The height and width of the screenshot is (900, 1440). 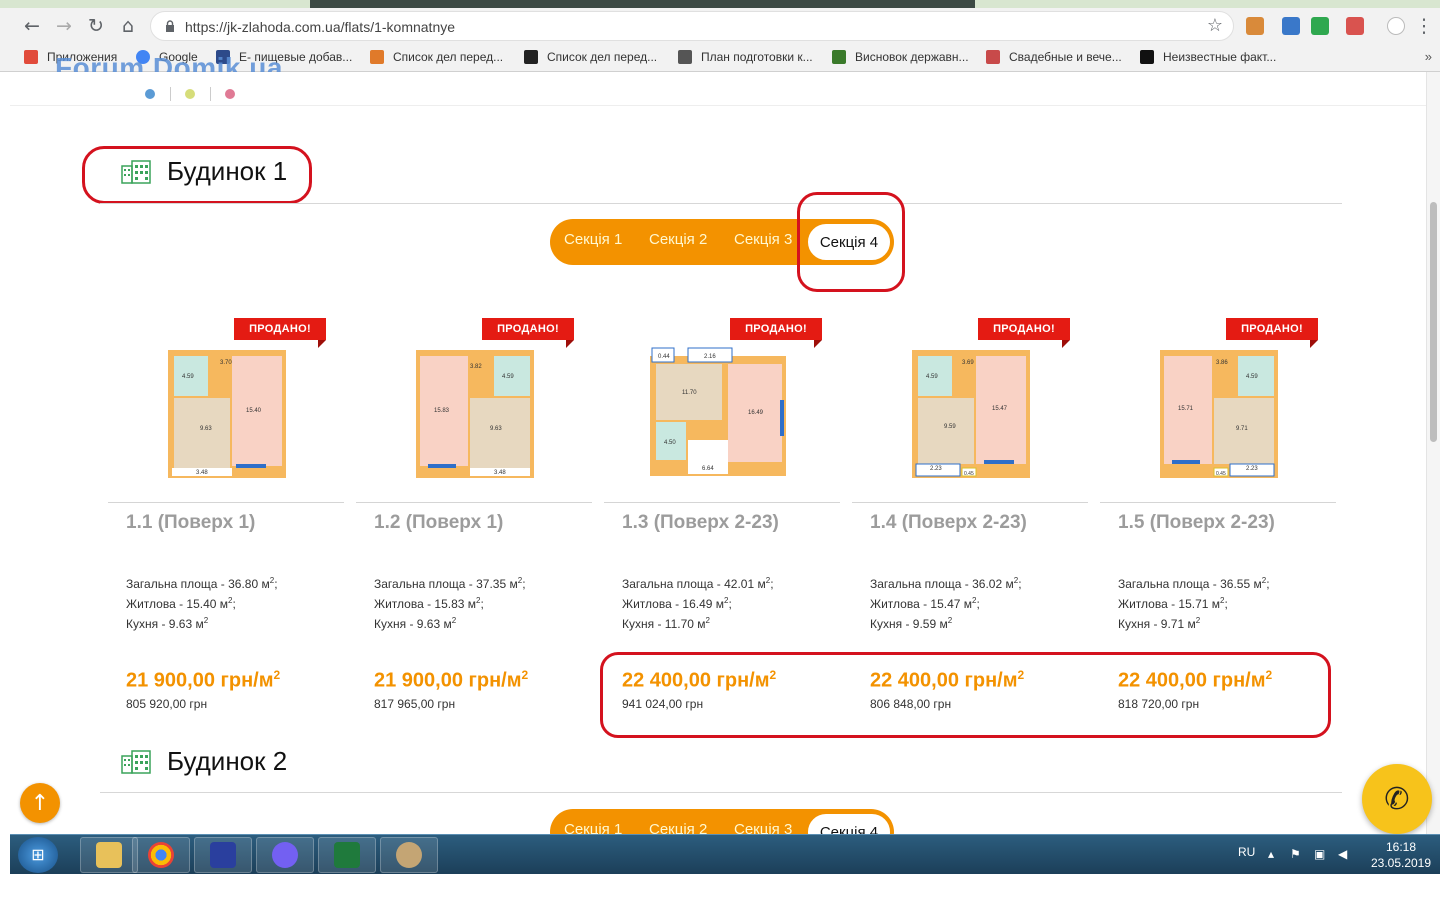 I want to click on floppy-icon, so click(x=223, y=855).